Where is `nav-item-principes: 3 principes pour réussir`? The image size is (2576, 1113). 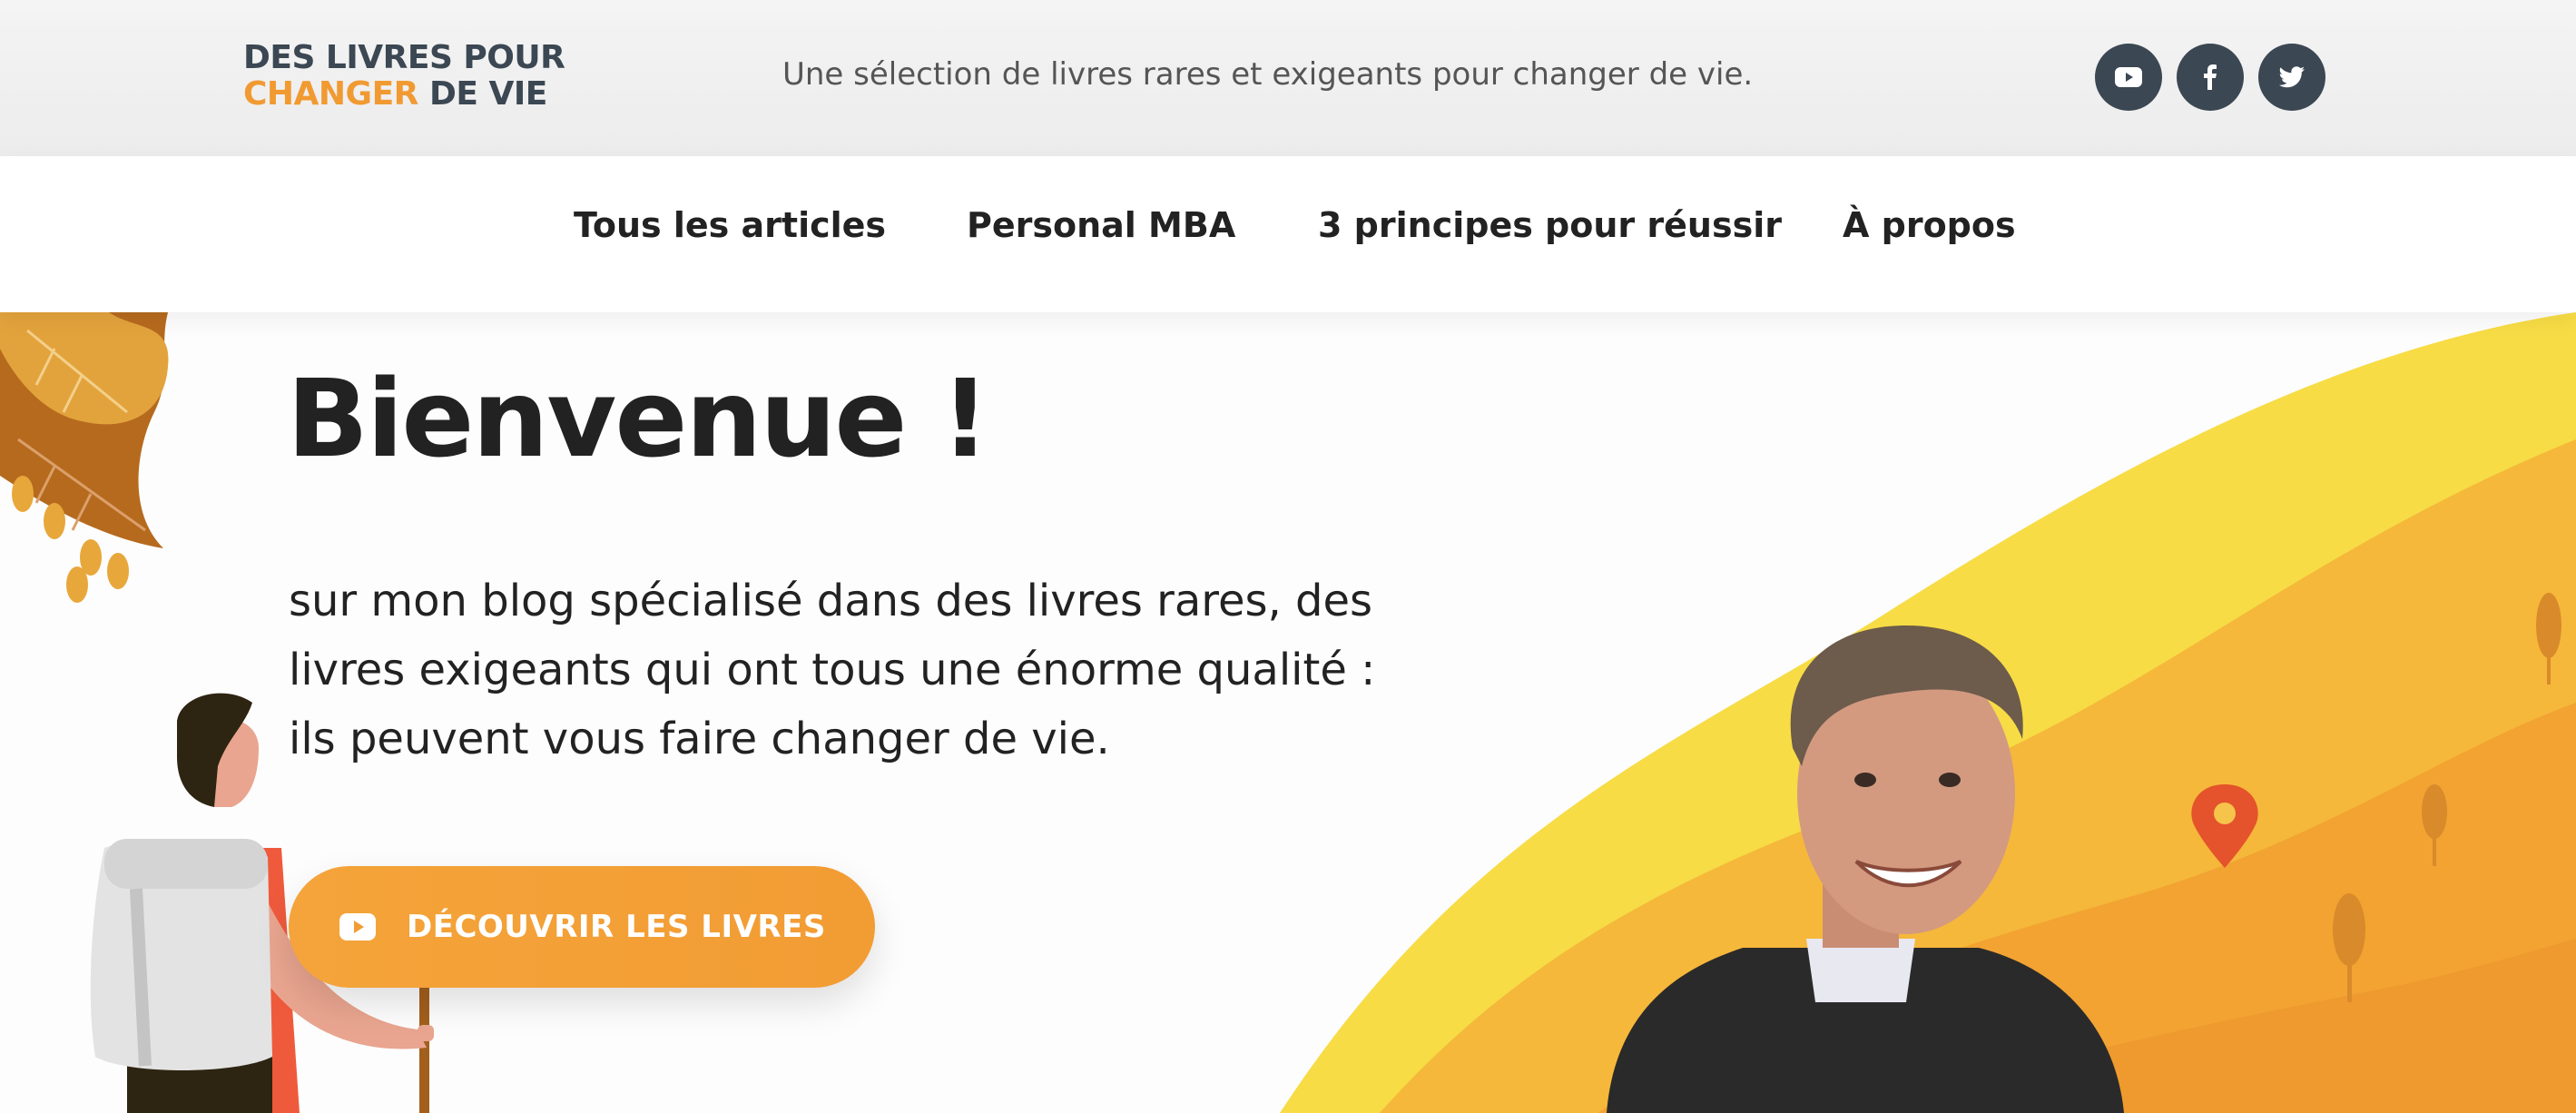
nav-item-principes: 3 principes pour réussir is located at coordinates (1550, 225).